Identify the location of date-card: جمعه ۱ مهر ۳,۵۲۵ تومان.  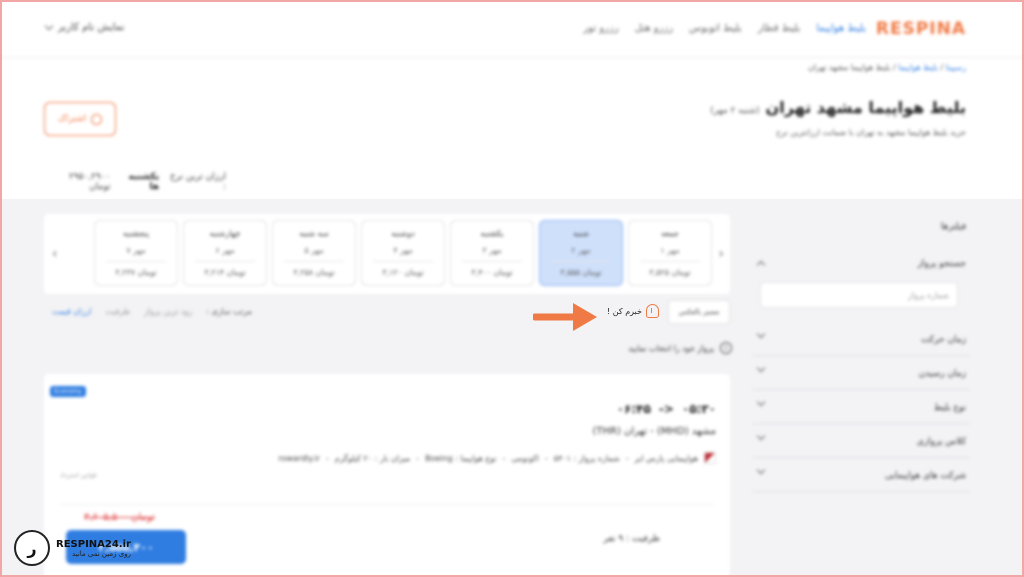
(670, 253).